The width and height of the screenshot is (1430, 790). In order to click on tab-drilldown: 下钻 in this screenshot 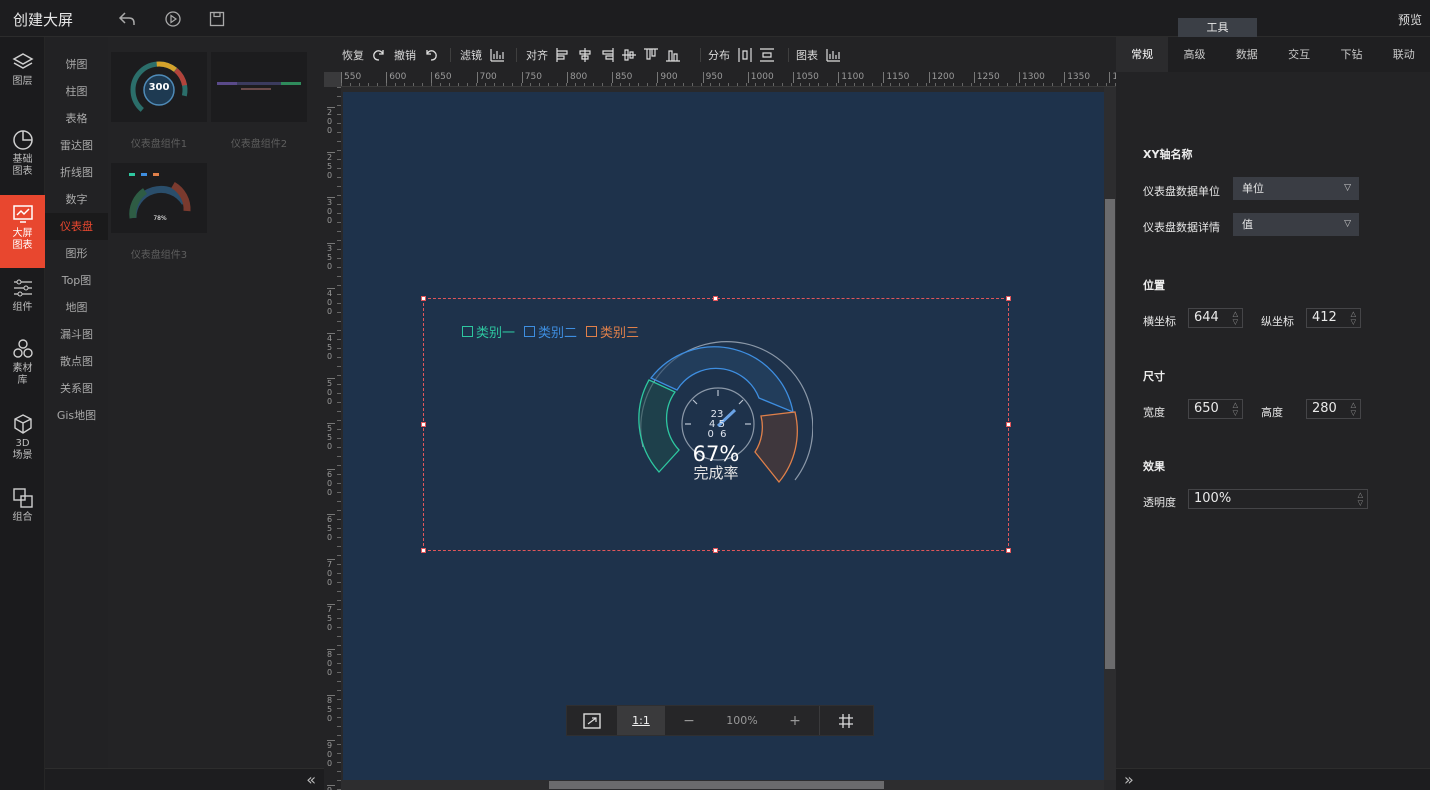, I will do `click(1351, 54)`.